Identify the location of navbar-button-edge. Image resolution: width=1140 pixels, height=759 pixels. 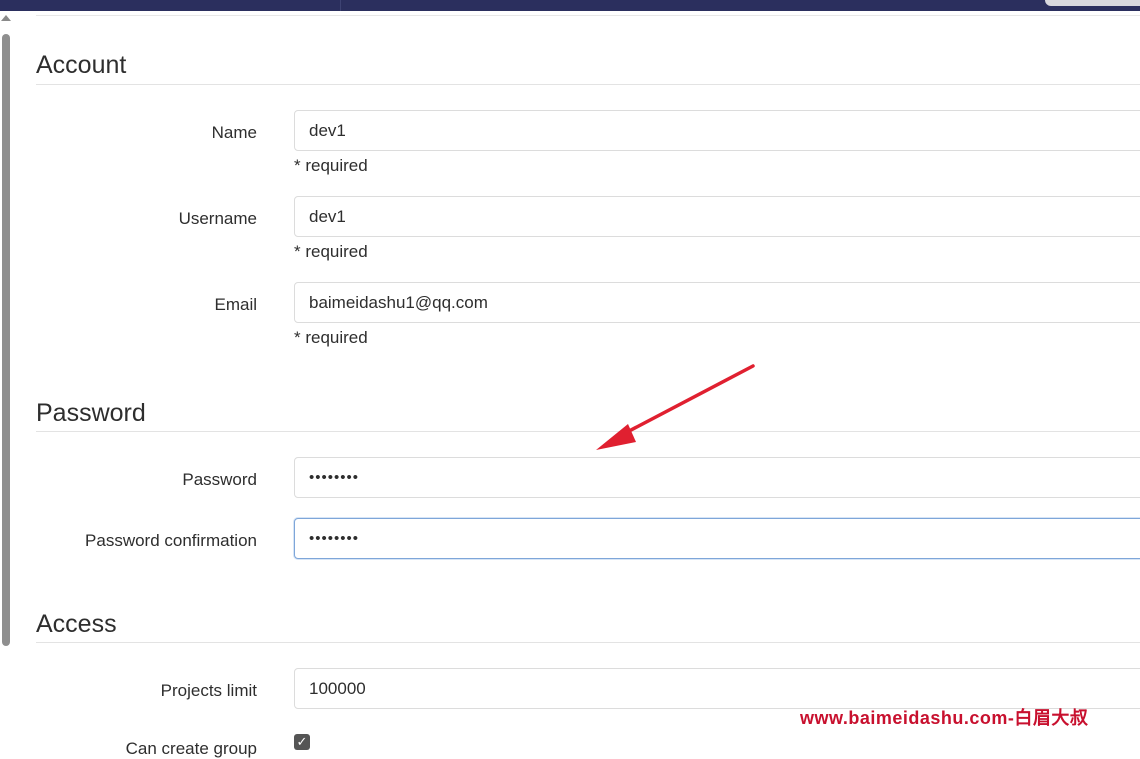
(1092, 3).